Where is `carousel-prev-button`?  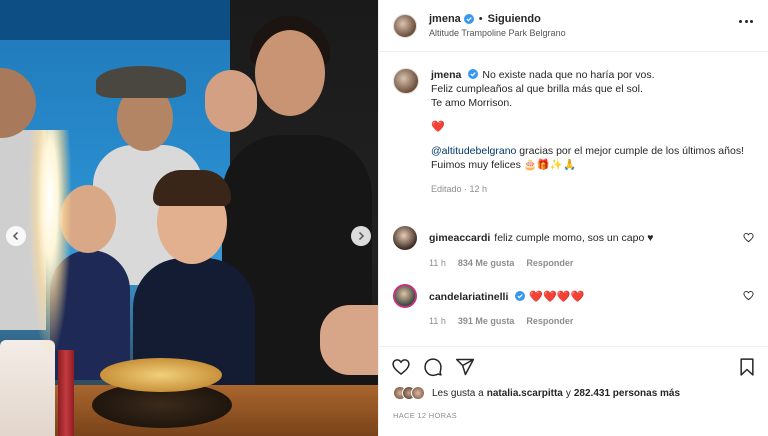
carousel-prev-button is located at coordinates (16, 236).